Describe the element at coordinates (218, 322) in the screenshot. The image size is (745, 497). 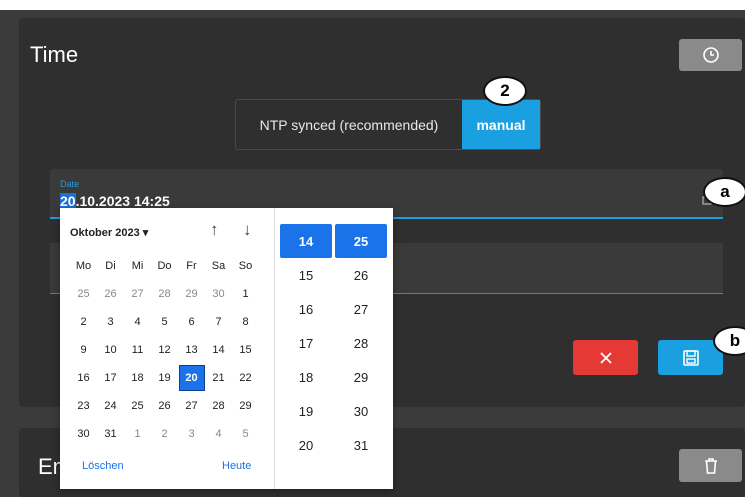
I see `calendar-day: 7` at that location.